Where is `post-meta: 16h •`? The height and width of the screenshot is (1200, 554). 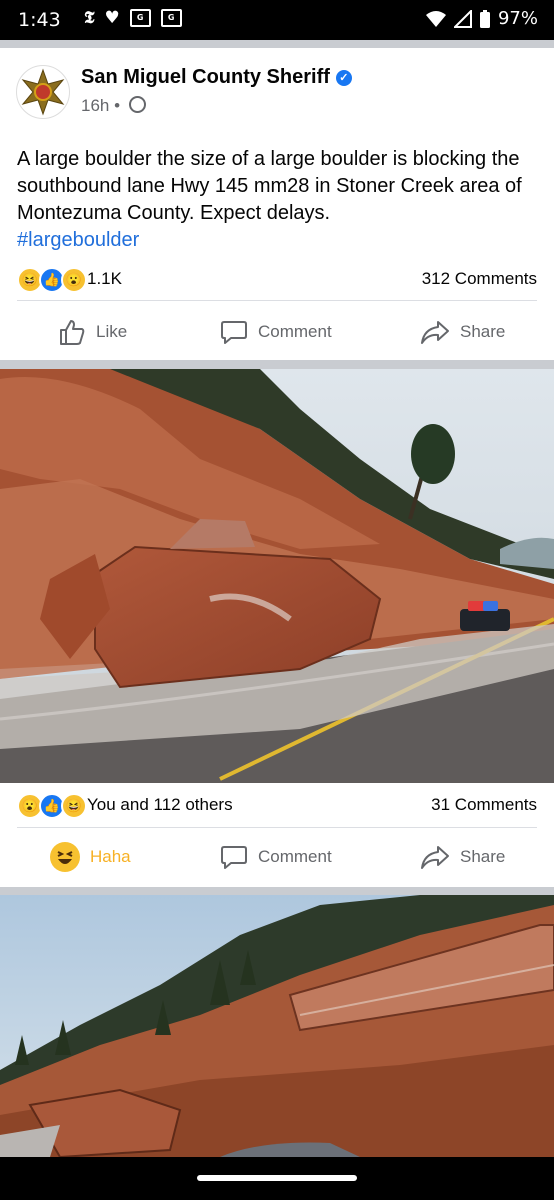 post-meta: 16h • is located at coordinates (113, 106).